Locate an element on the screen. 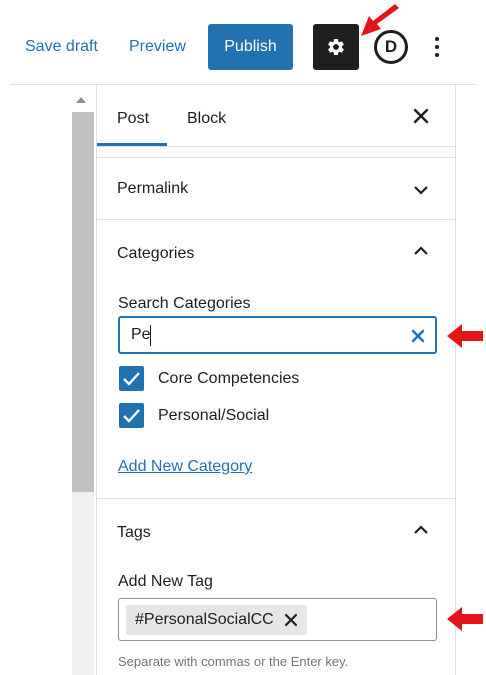 The height and width of the screenshot is (675, 486). text-caret is located at coordinates (150, 335).